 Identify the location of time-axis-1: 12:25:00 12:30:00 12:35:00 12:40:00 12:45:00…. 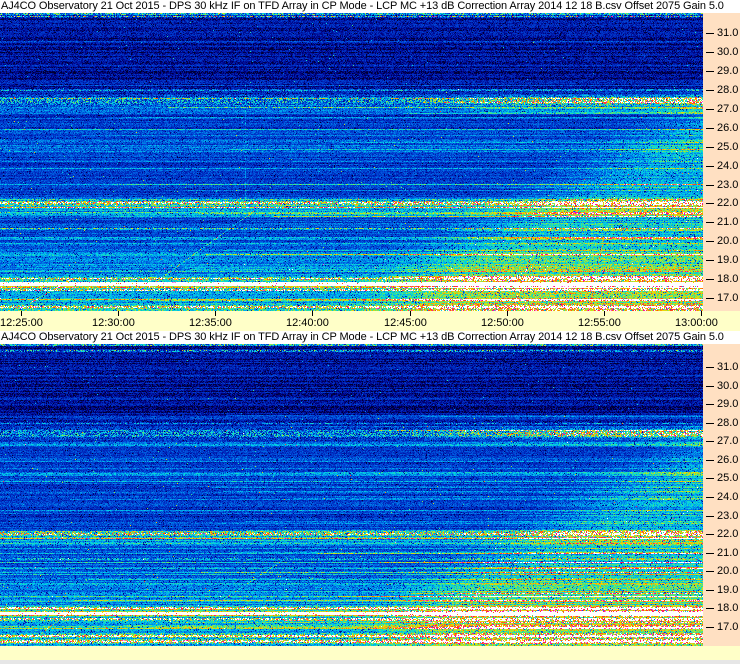
(370, 321).